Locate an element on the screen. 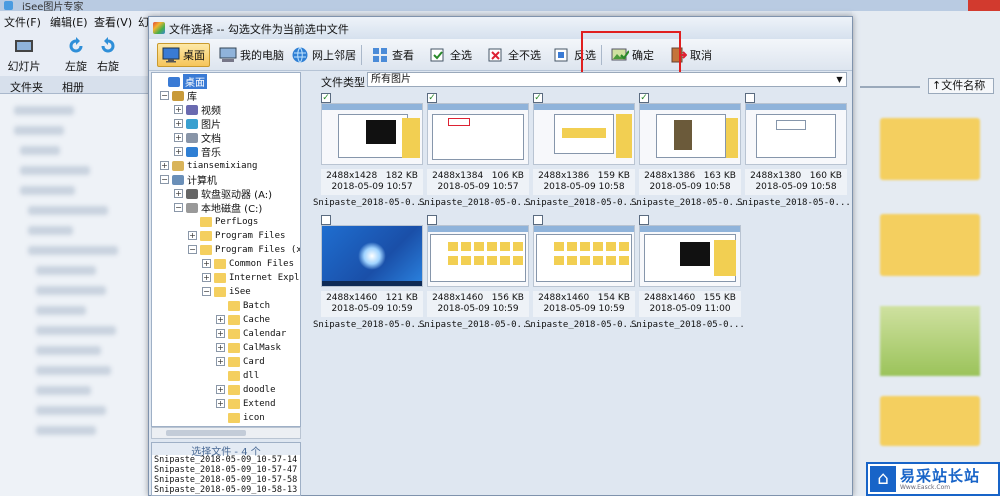  tree-item: − 库 is located at coordinates (178, 96).